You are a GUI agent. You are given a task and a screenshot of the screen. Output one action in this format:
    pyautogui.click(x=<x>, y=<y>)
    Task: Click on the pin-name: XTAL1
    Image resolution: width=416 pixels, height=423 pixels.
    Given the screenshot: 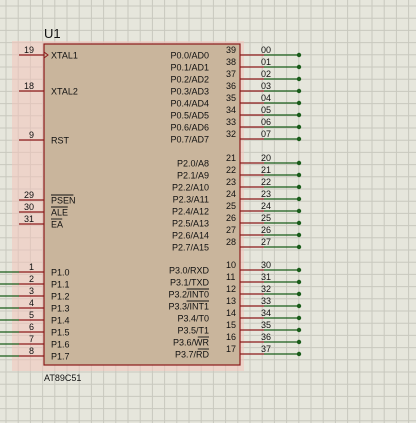 What is the action you would take?
    pyautogui.click(x=64, y=56)
    